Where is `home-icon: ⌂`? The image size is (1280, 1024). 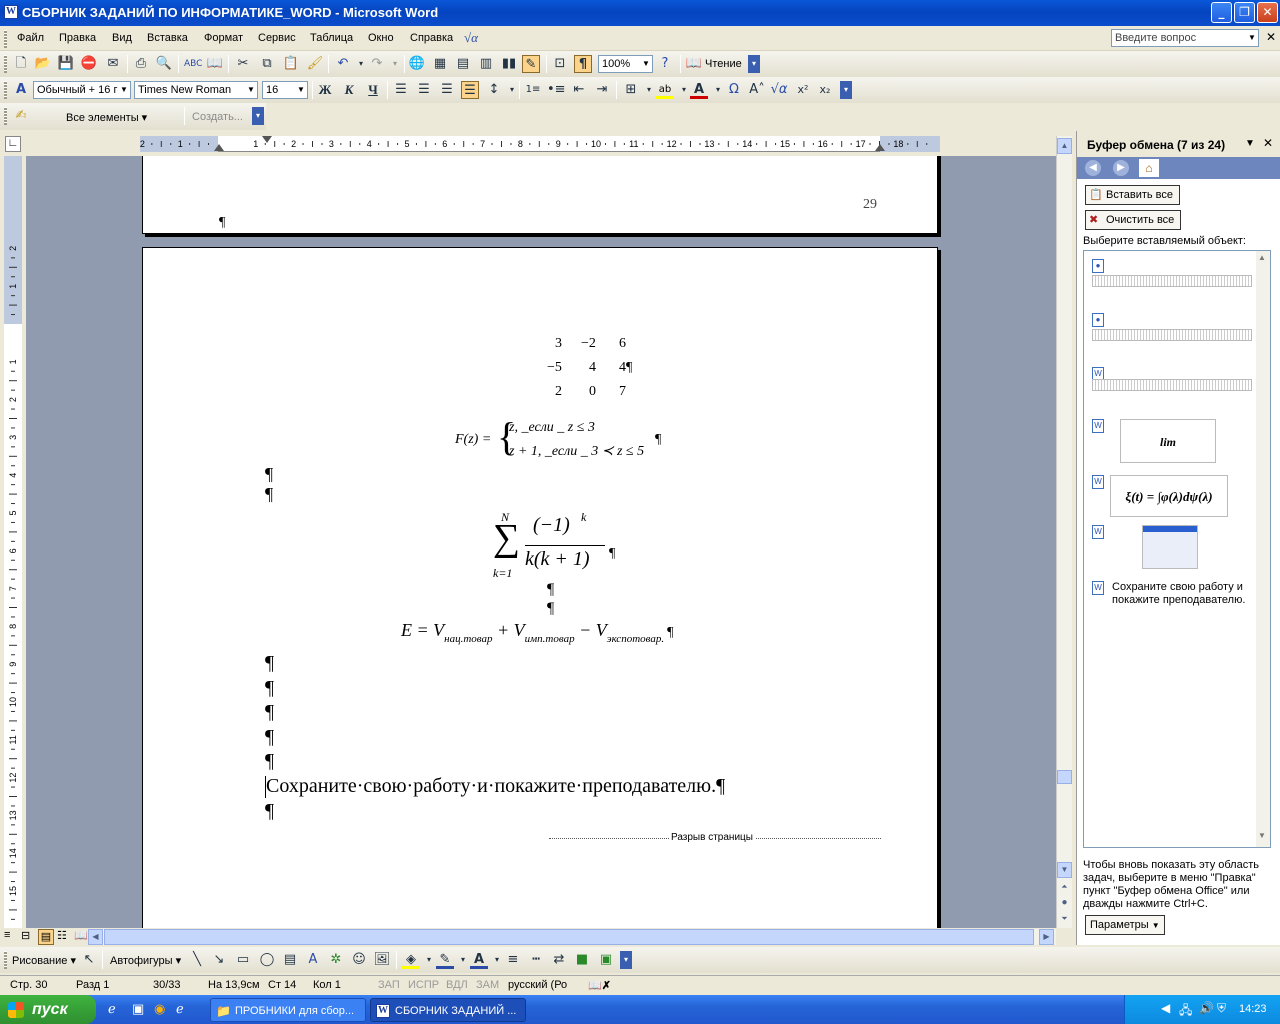 home-icon: ⌂ is located at coordinates (1149, 168).